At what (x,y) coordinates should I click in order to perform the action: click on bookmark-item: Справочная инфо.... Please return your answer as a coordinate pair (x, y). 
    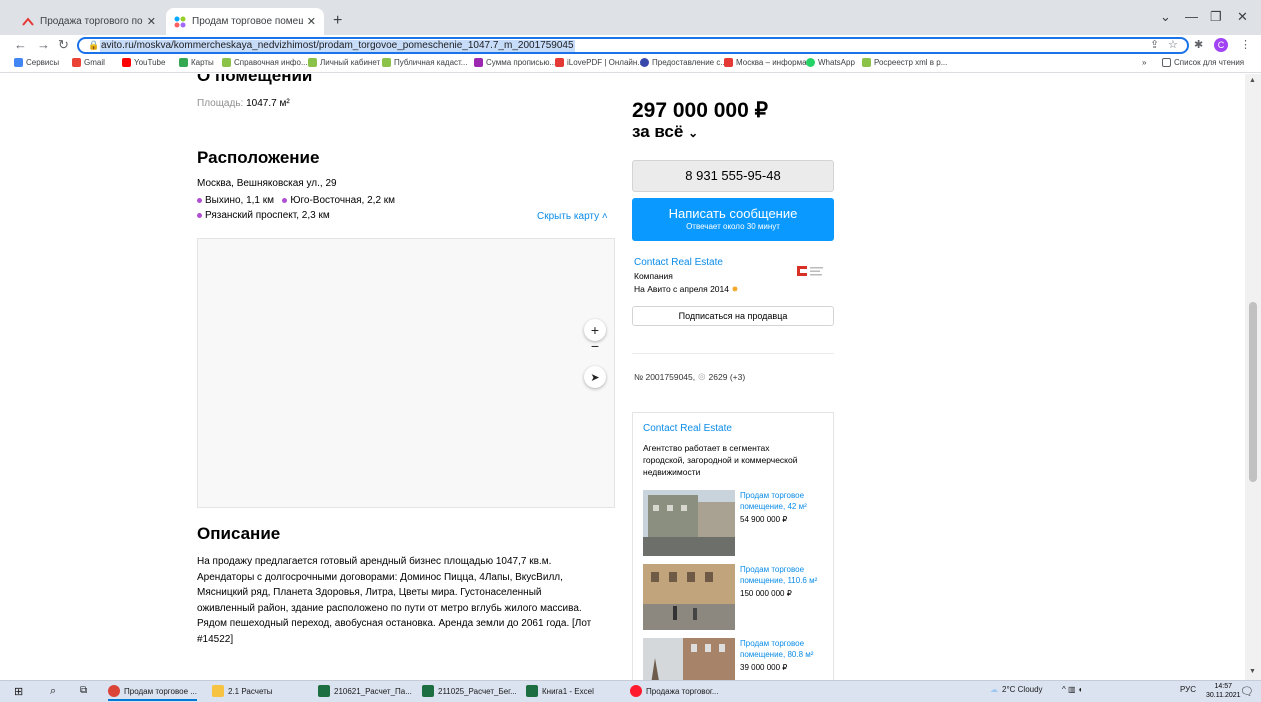
    Looking at the image, I should click on (265, 62).